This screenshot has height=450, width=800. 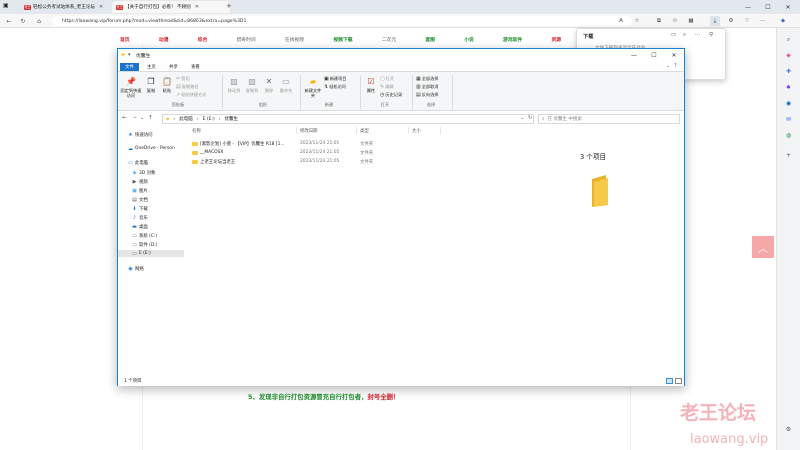 I want to click on add-sidebar-icon: +, so click(x=788, y=155).